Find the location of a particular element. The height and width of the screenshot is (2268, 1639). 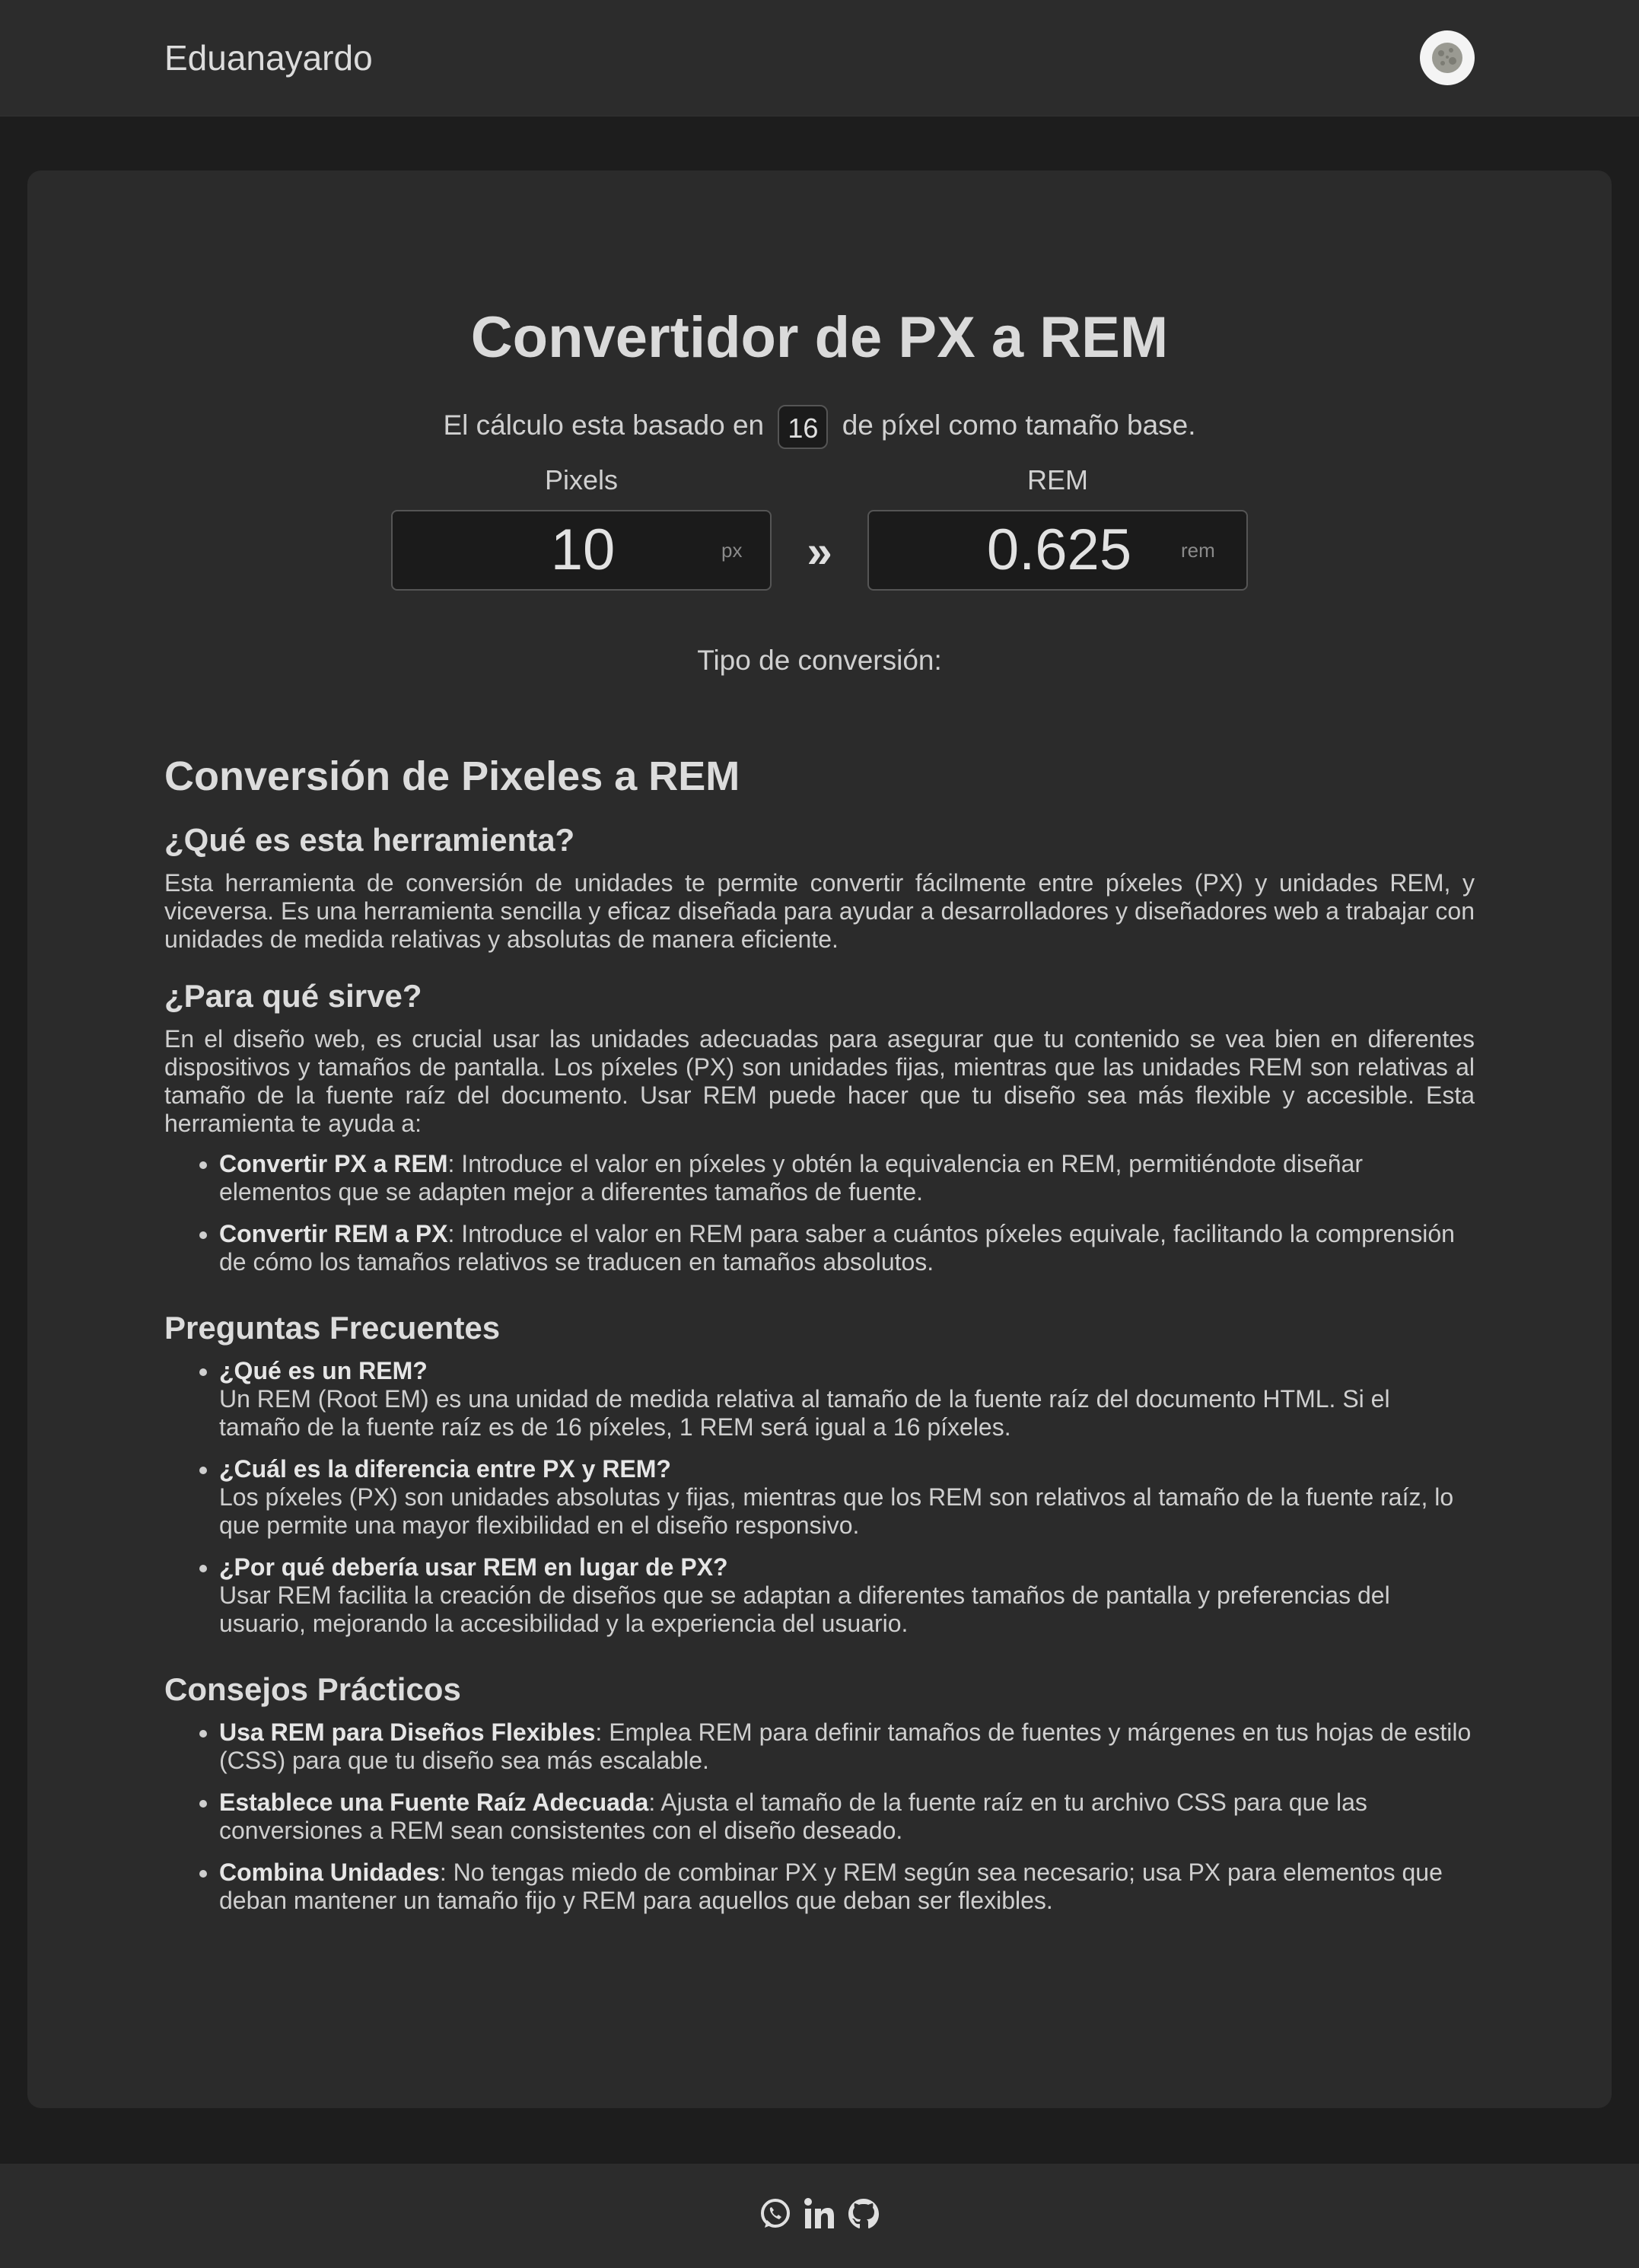

rem-input: 0.625 rem is located at coordinates (1057, 550).